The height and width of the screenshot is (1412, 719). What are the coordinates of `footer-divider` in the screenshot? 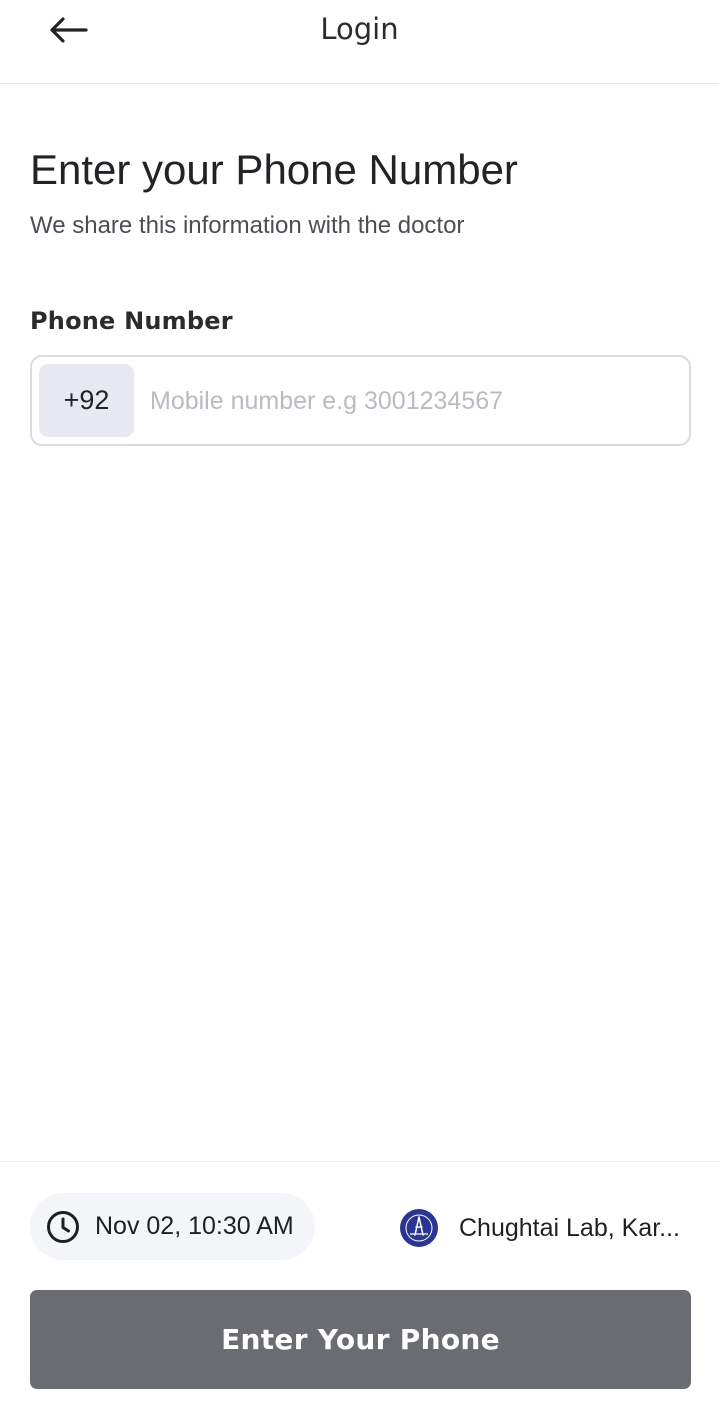 It's located at (359, 1161).